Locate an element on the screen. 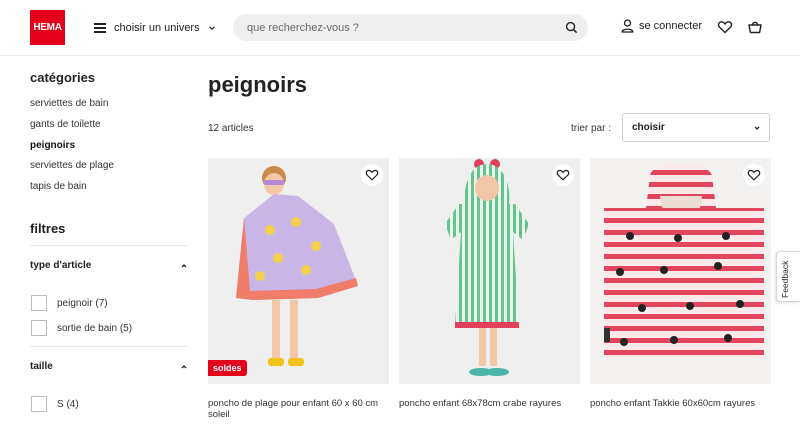 The width and height of the screenshot is (800, 424). filter-taille-label: taille is located at coordinates (41, 366).